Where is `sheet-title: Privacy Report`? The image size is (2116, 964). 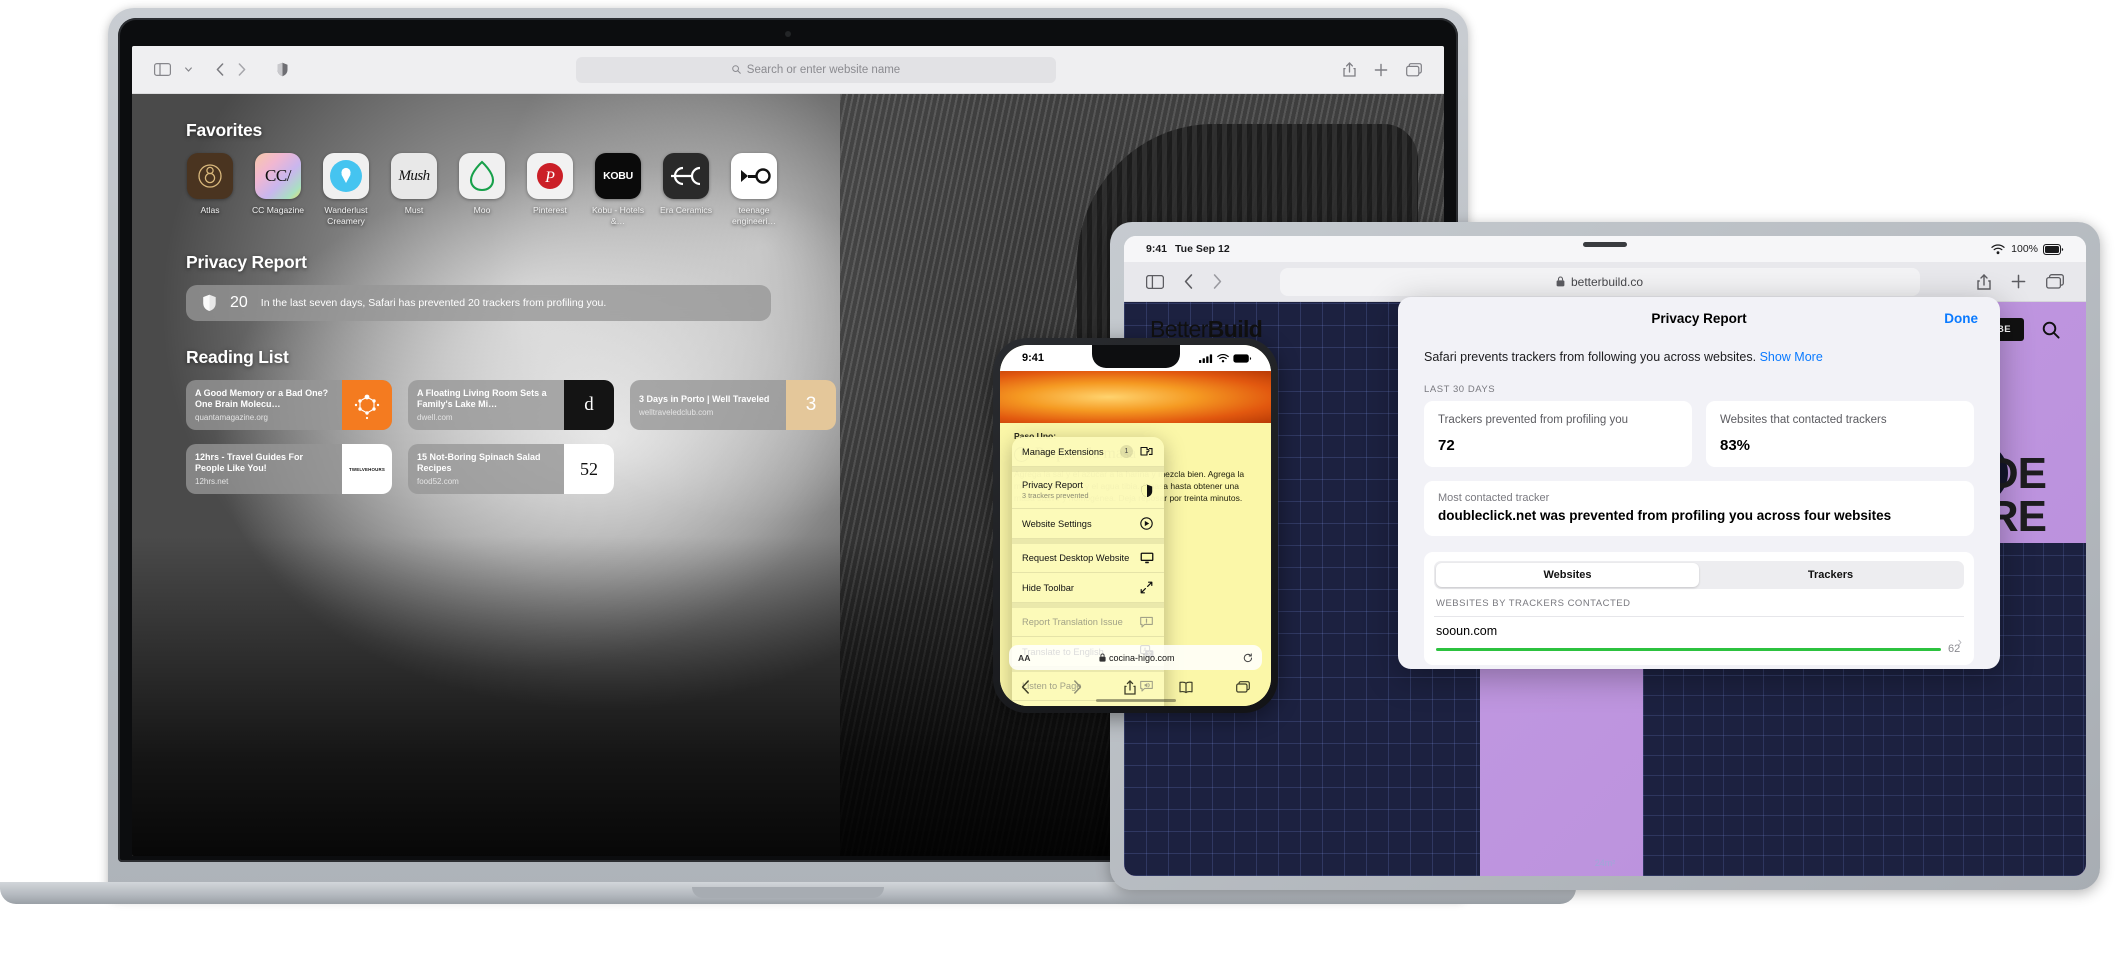
sheet-title: Privacy Report is located at coordinates (1699, 318).